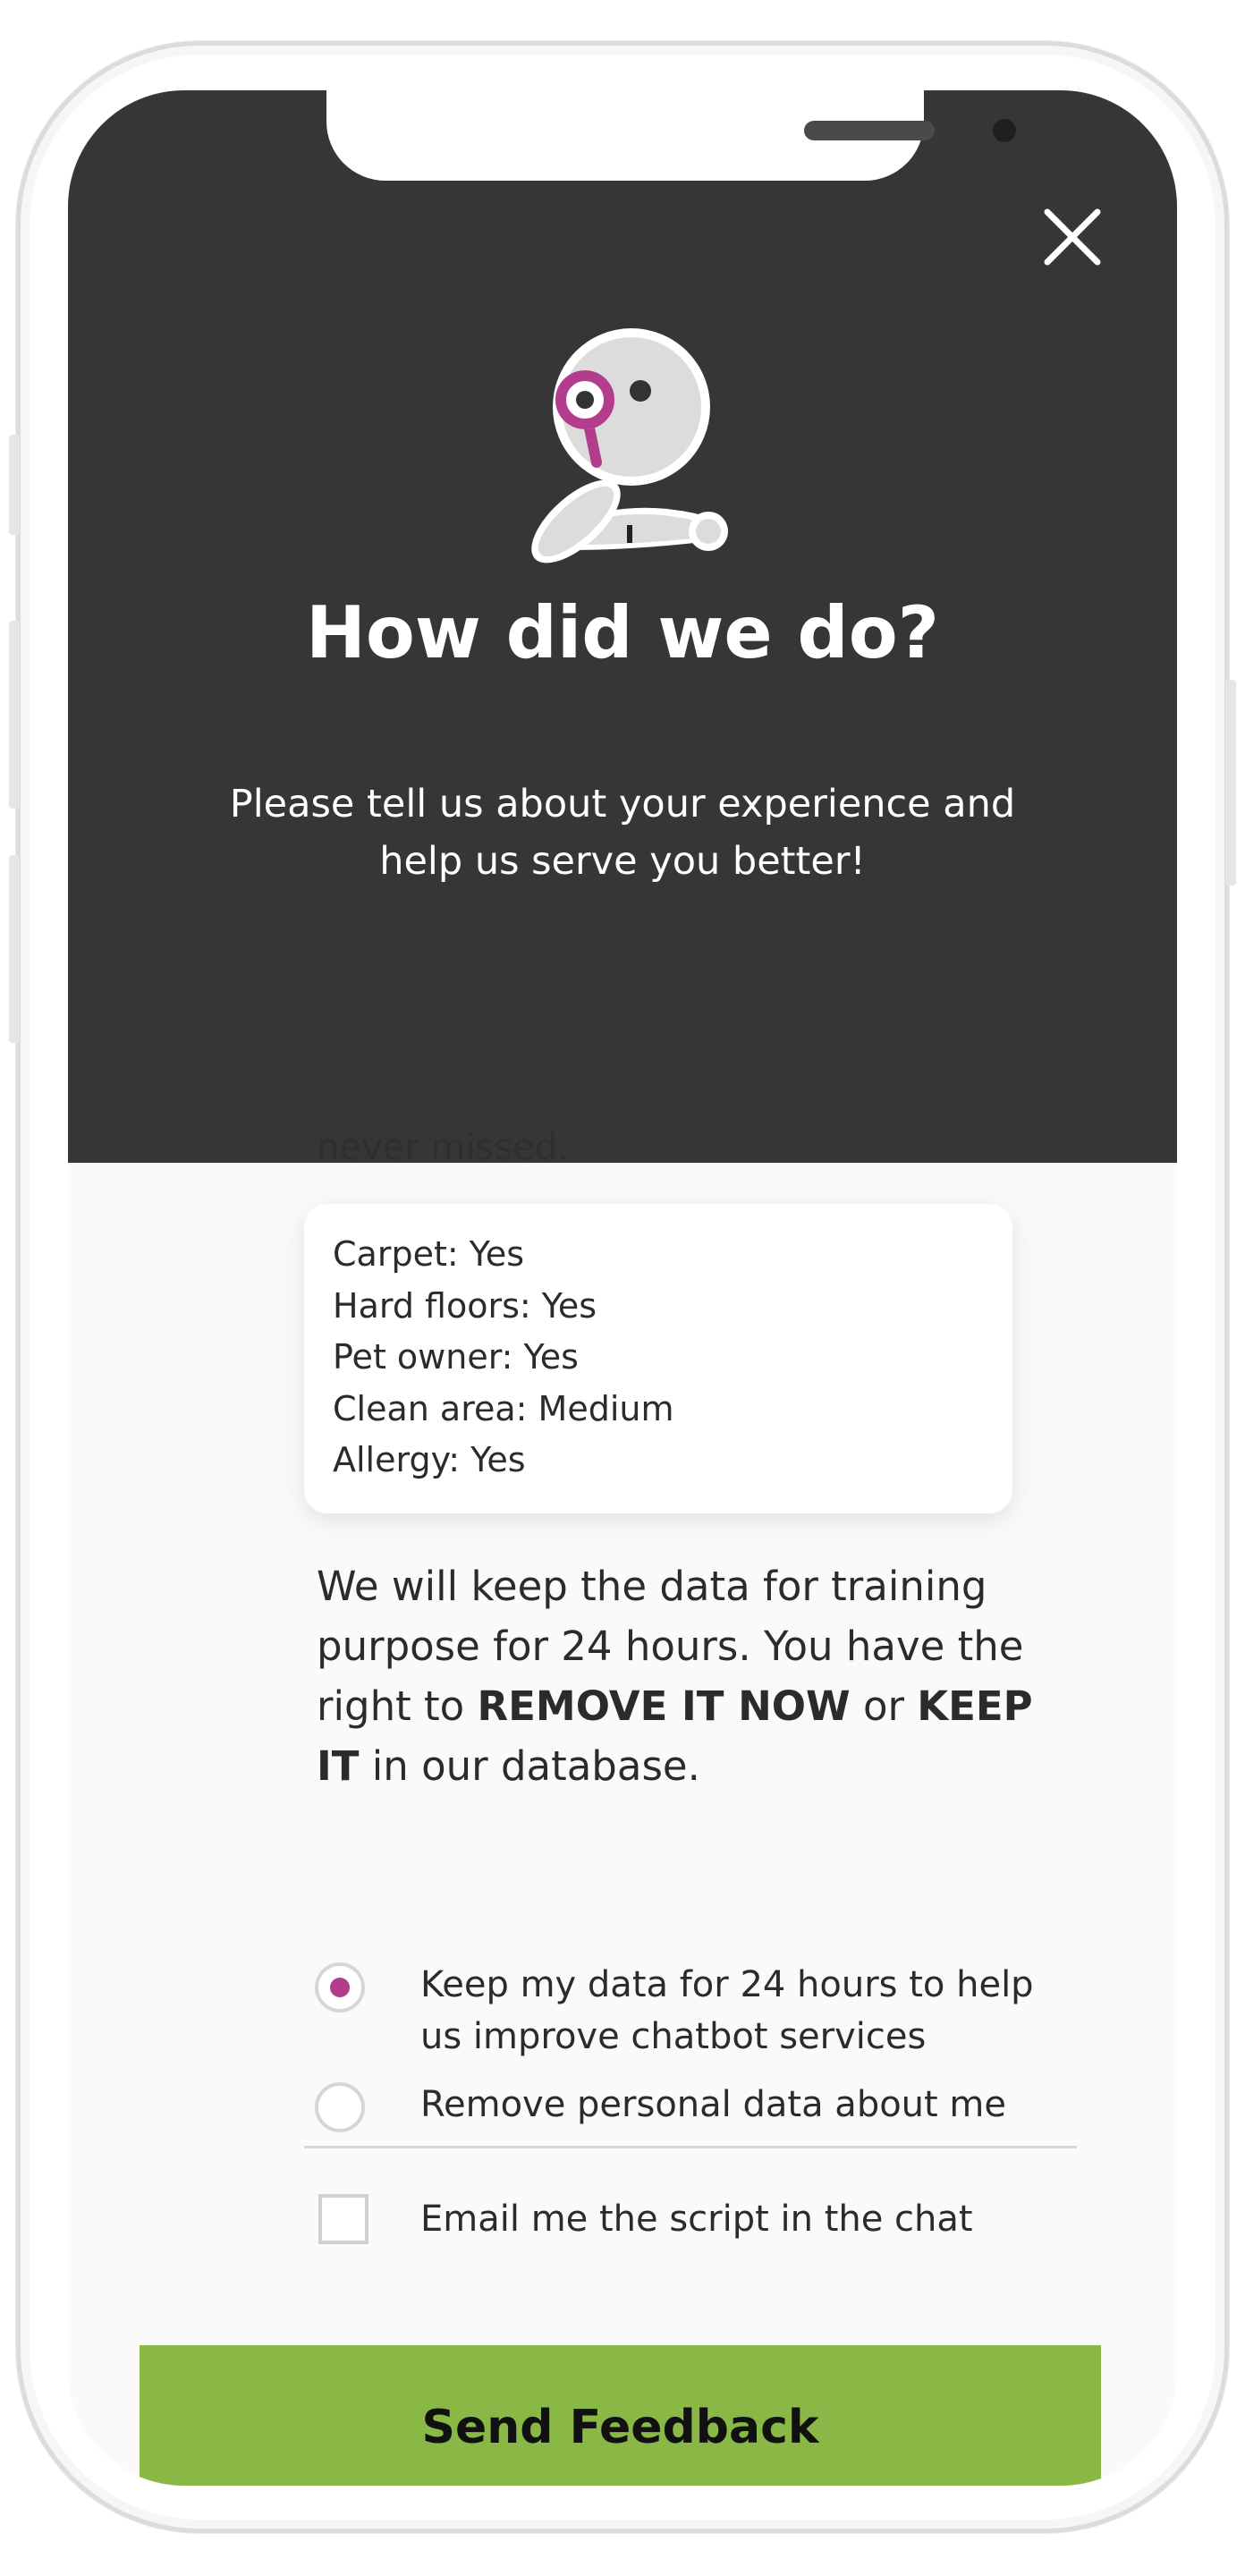 Image resolution: width=1245 pixels, height=2576 pixels. What do you see at coordinates (456, 1357) in the screenshot?
I see `summary-item-pet-owner: Pet owner: Yes` at bounding box center [456, 1357].